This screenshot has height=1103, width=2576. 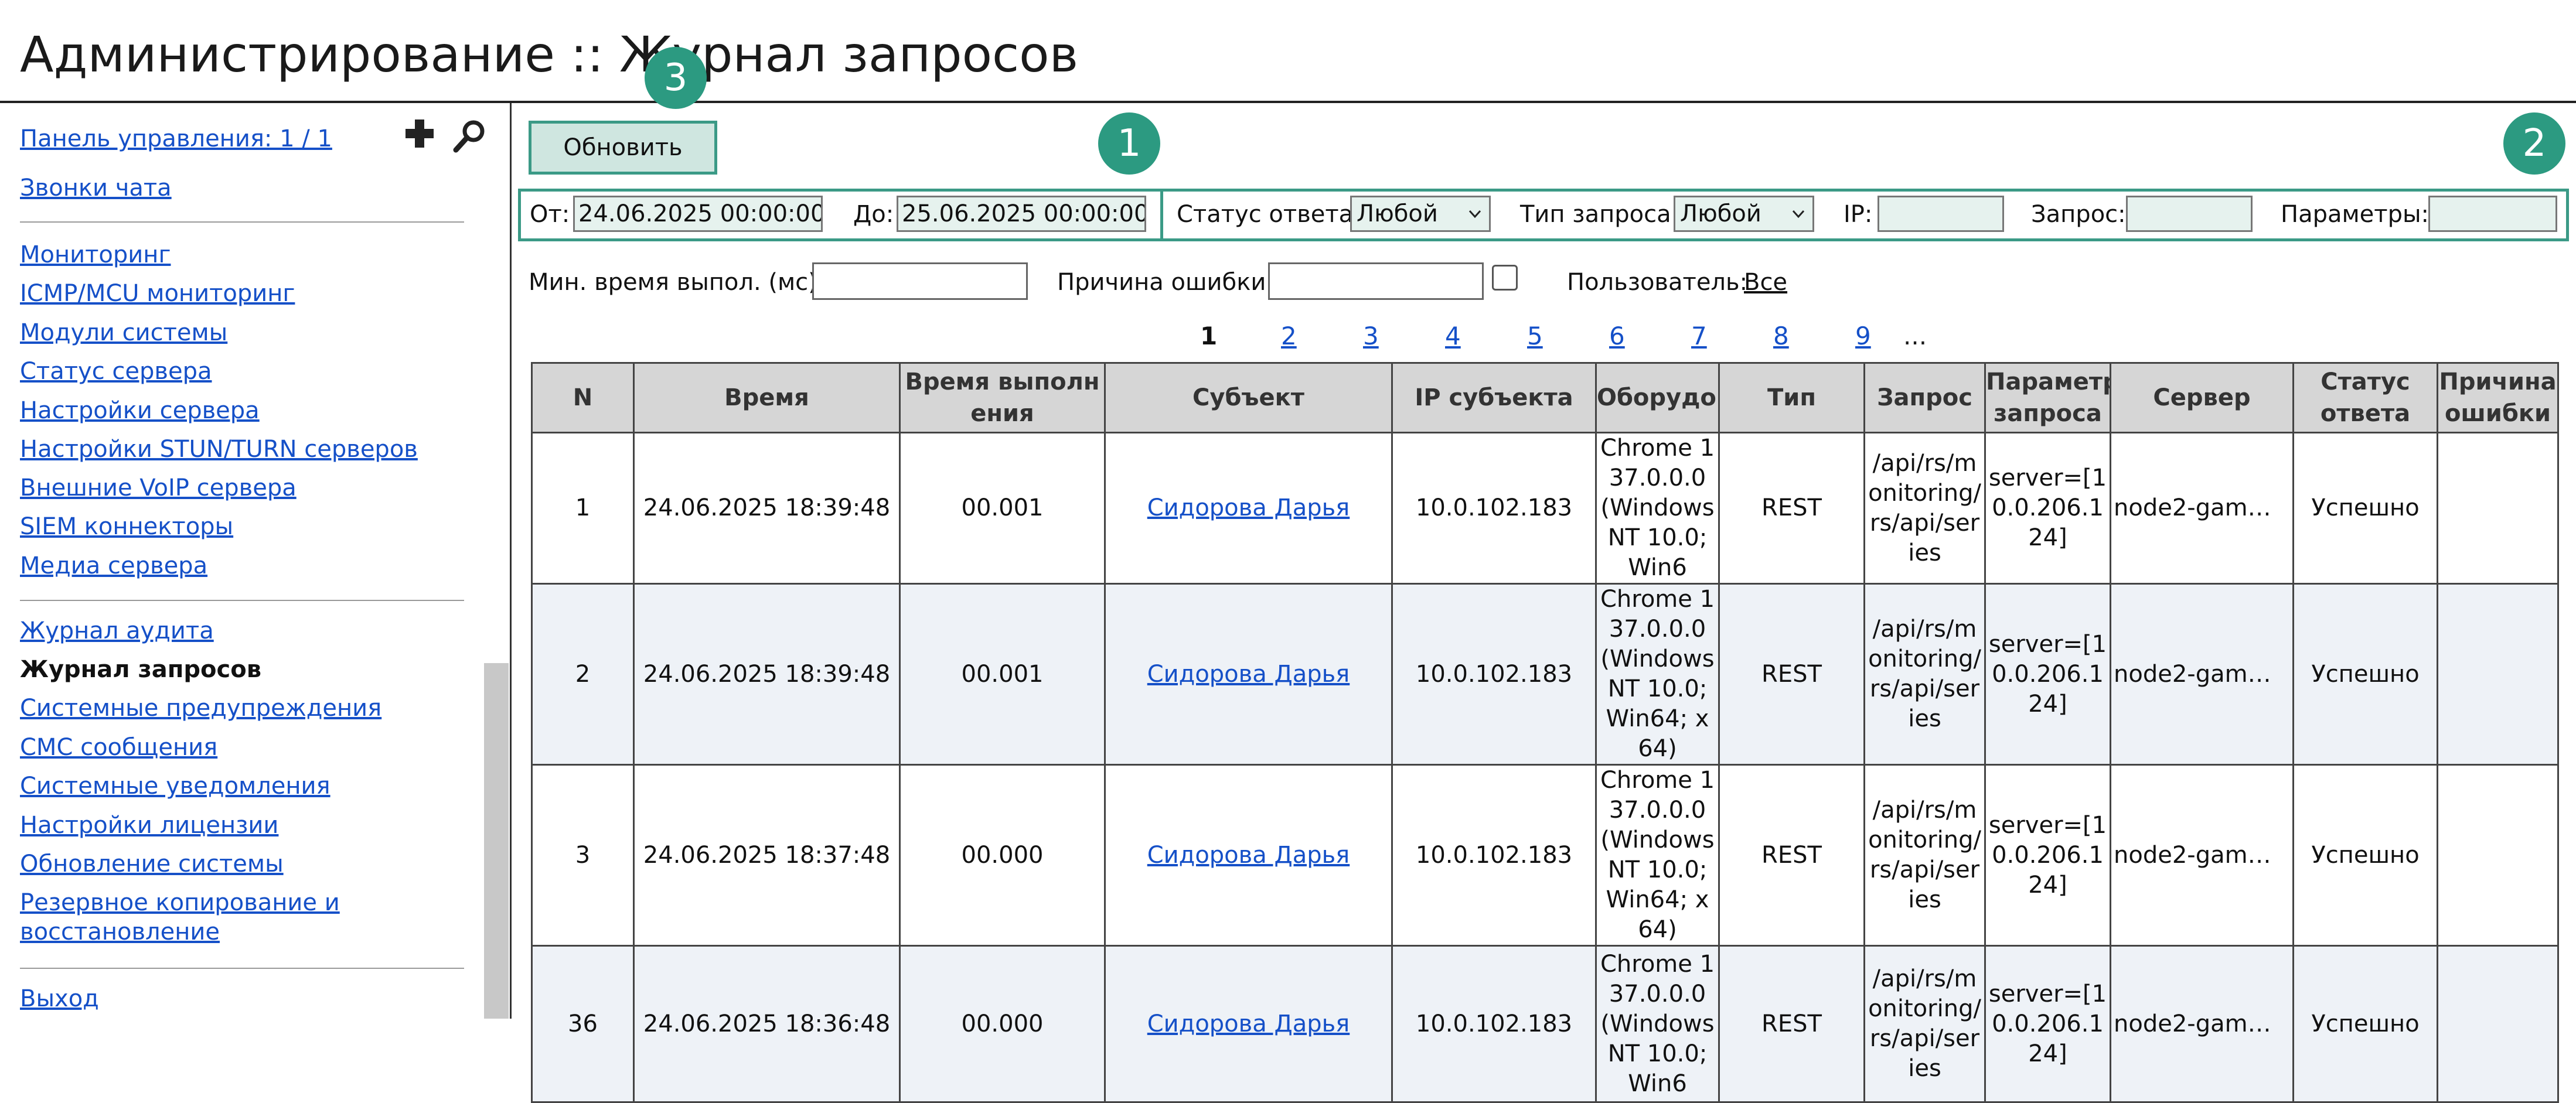 I want to click on sidebar-item-logout: Выход, so click(x=59, y=998).